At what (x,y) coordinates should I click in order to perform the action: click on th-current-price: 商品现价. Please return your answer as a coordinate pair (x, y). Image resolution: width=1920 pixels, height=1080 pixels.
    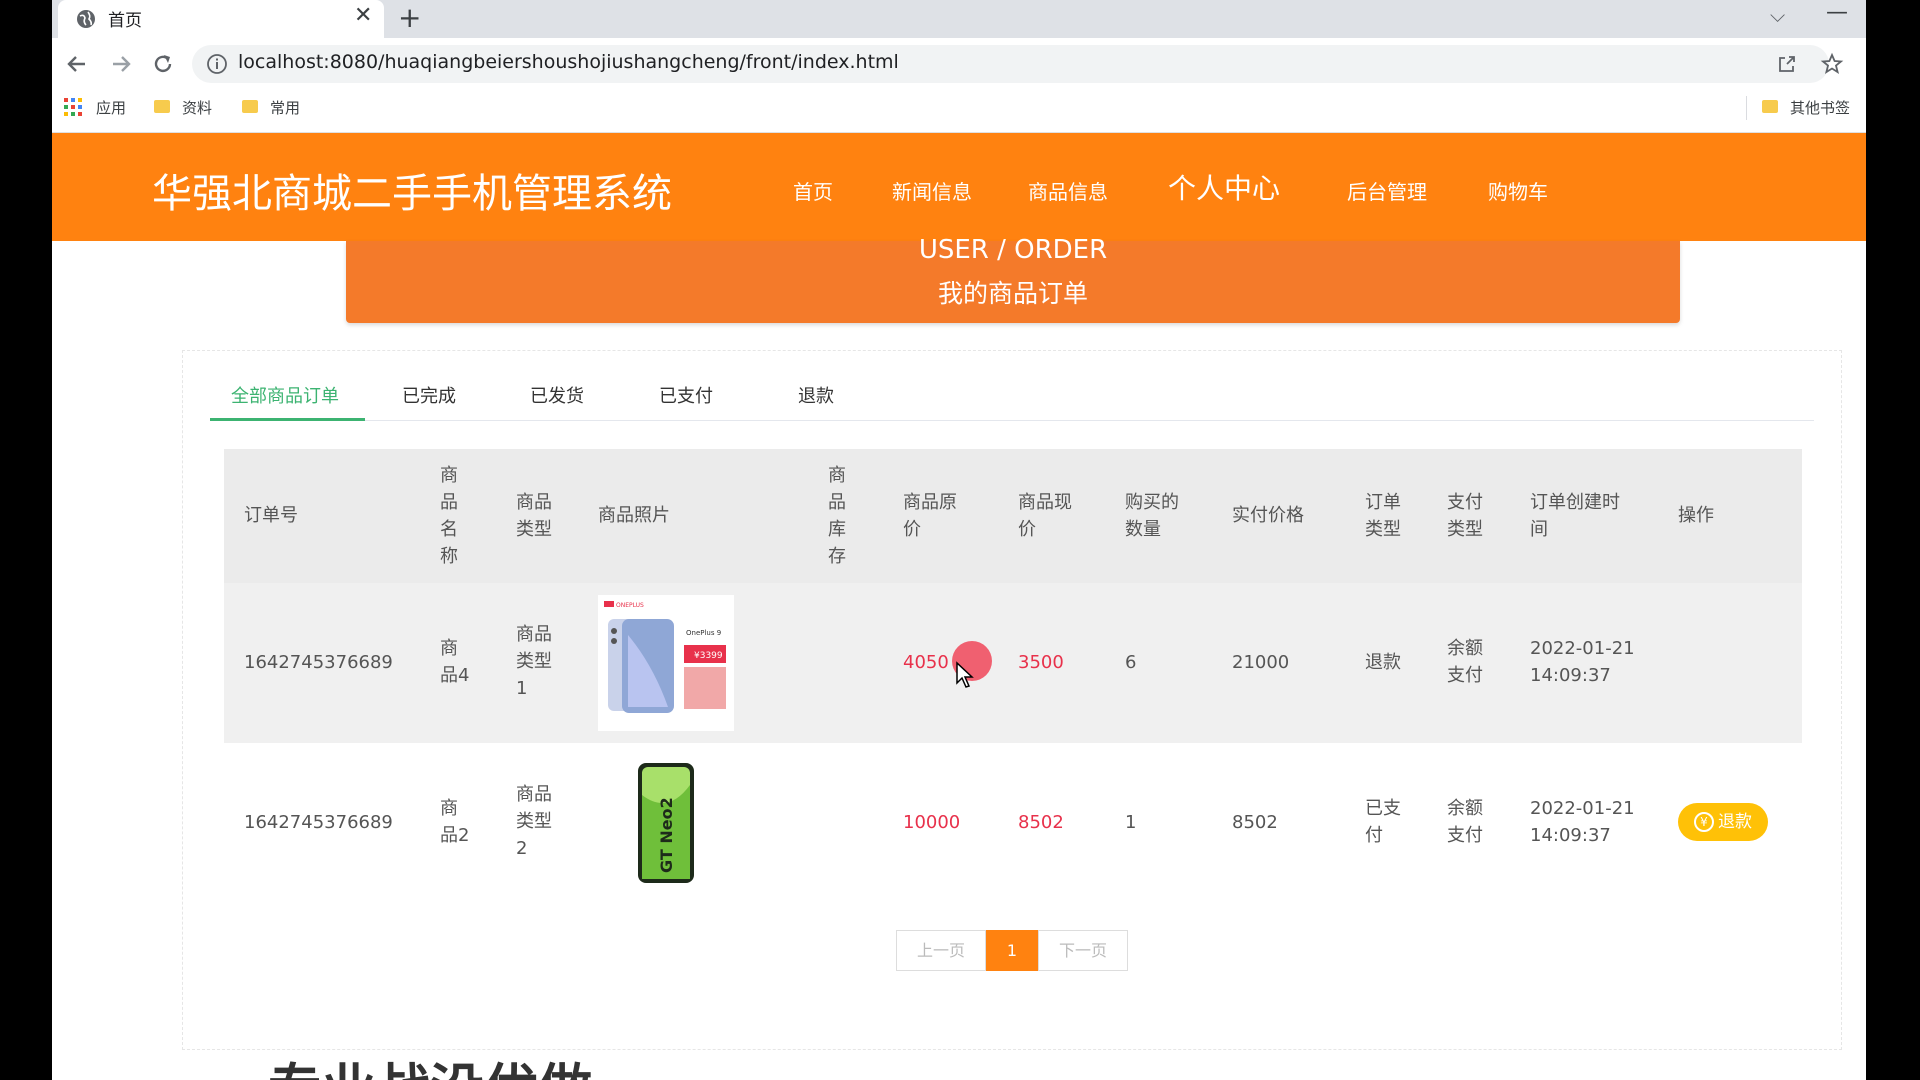
    Looking at the image, I should click on (1045, 516).